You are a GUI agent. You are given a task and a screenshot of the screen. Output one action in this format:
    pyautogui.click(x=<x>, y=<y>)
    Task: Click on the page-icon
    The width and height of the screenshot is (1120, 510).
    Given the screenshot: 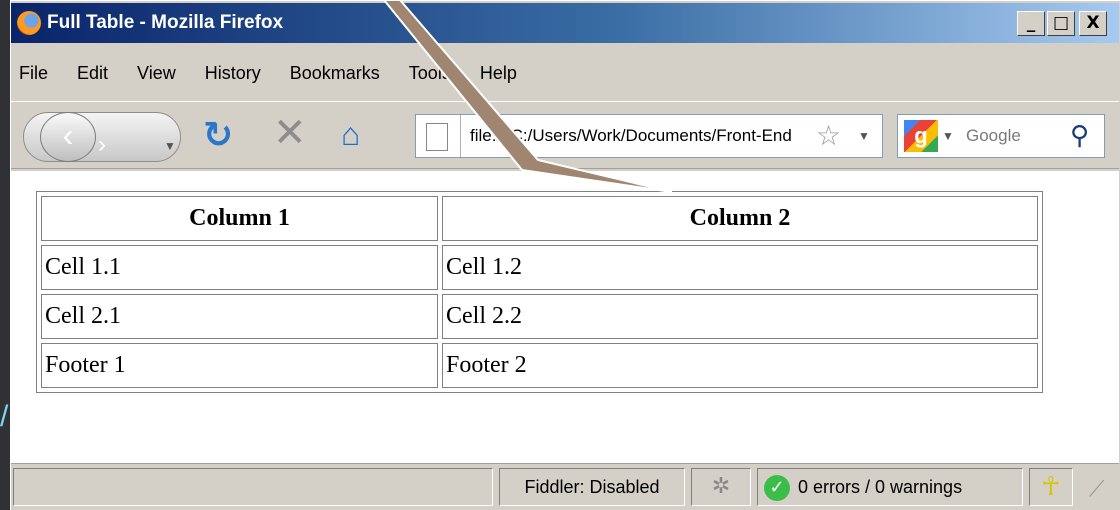 What is the action you would take?
    pyautogui.click(x=437, y=137)
    